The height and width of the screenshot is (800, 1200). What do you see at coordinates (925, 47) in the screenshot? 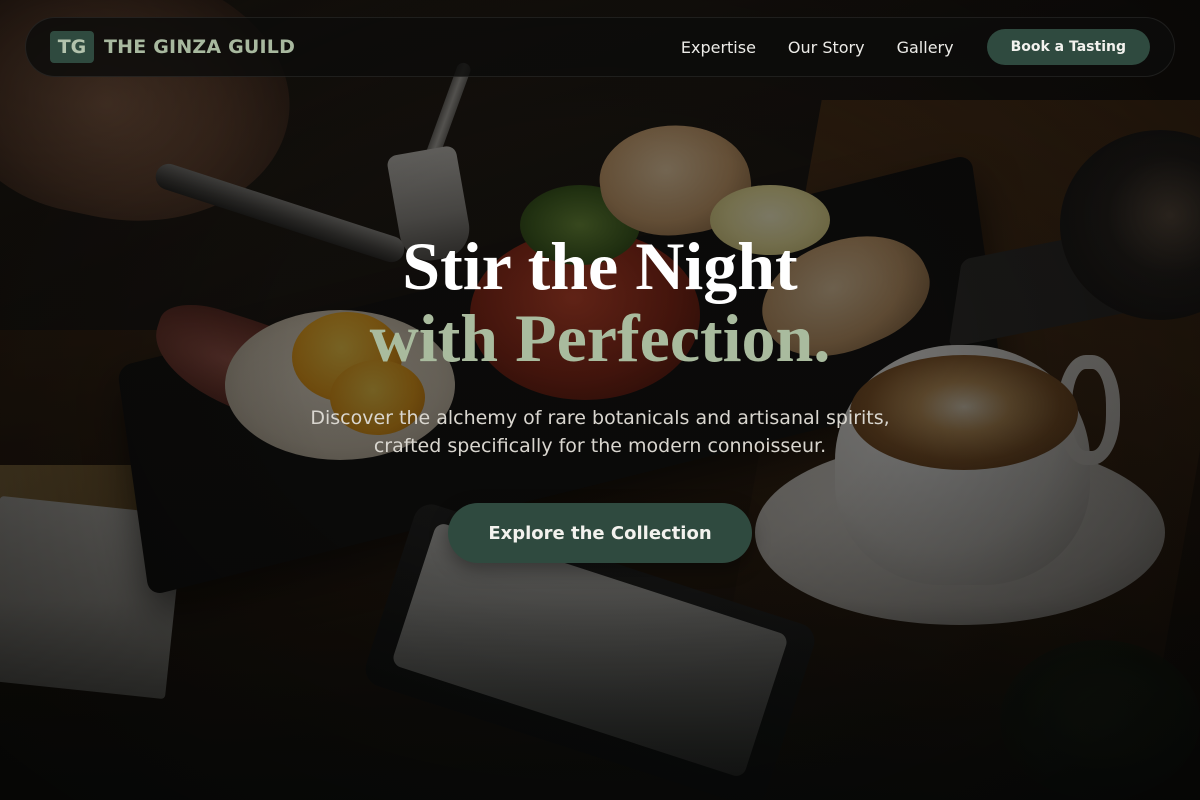
I see `nav-link-gallery: Gallery` at bounding box center [925, 47].